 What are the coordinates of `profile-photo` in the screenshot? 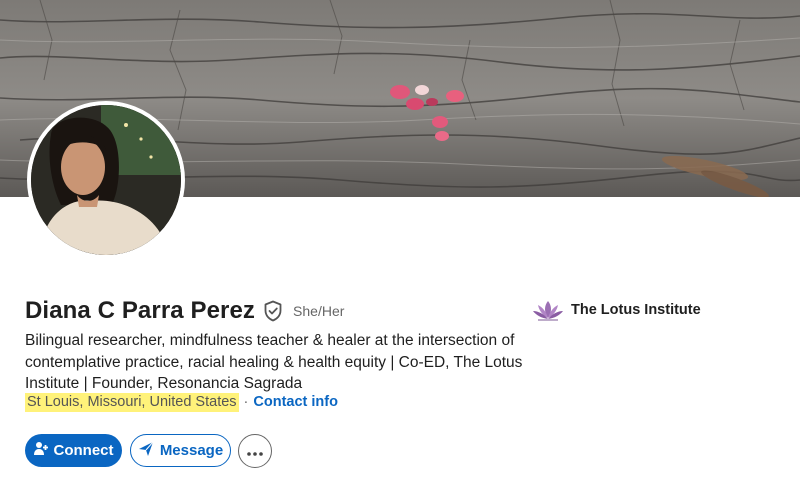 It's located at (106, 180).